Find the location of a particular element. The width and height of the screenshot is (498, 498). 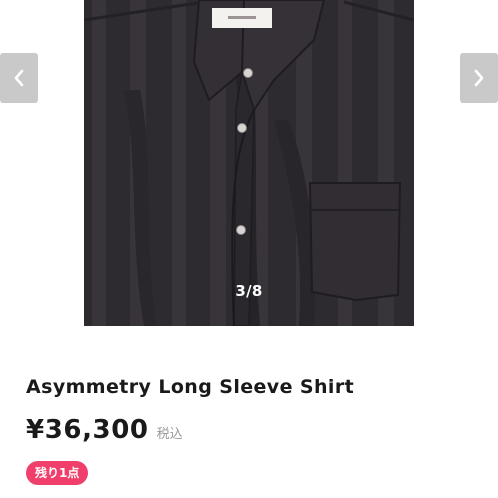

chevron-right-icon is located at coordinates (479, 78).